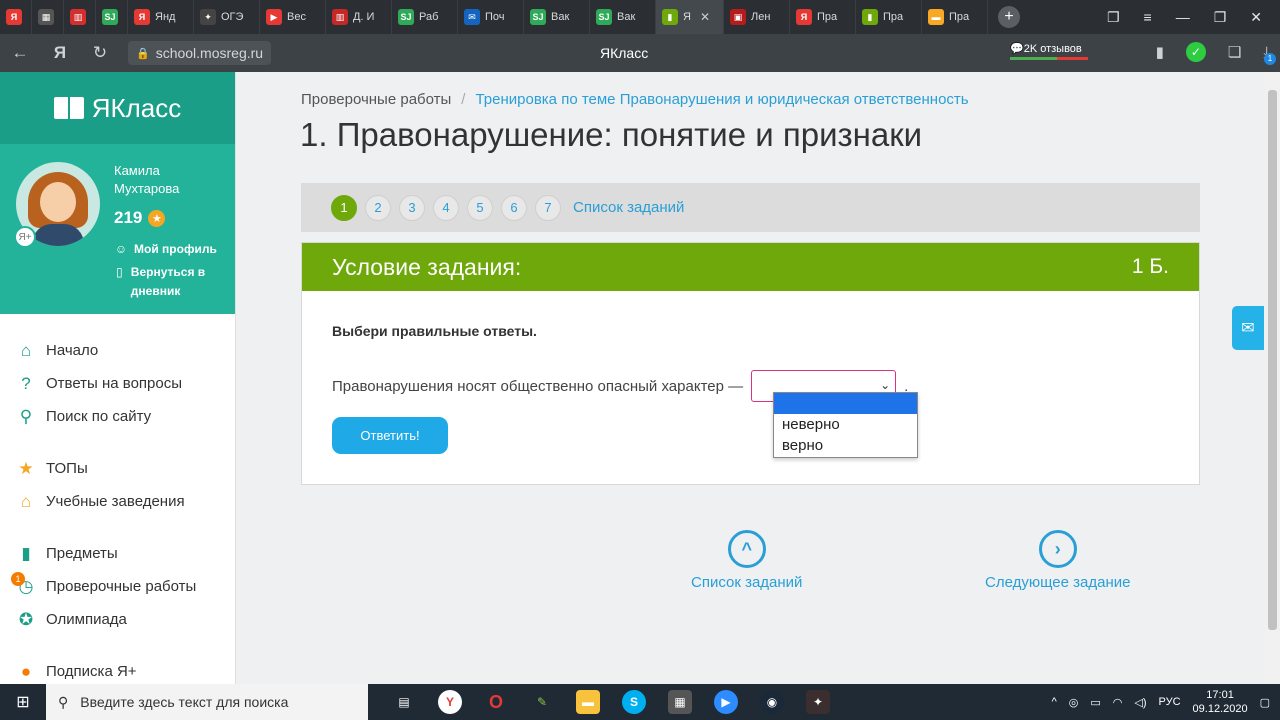 This screenshot has height=720, width=1280. What do you see at coordinates (293, 17) in the screenshot?
I see `browser-tab: ▶ Вес` at bounding box center [293, 17].